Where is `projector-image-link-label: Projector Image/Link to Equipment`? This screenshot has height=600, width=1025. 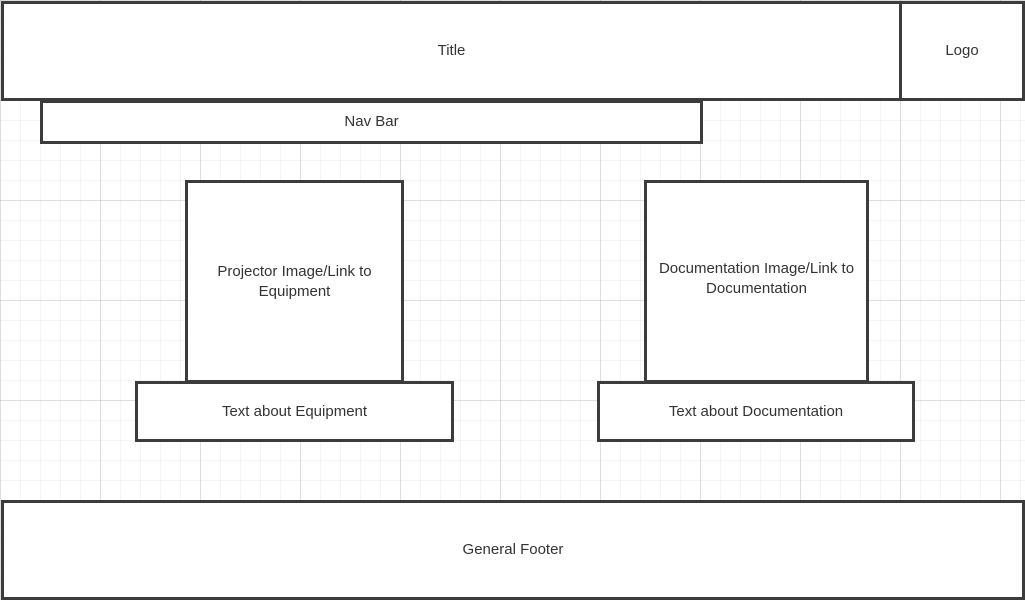 projector-image-link-label: Projector Image/Link to Equipment is located at coordinates (294, 281).